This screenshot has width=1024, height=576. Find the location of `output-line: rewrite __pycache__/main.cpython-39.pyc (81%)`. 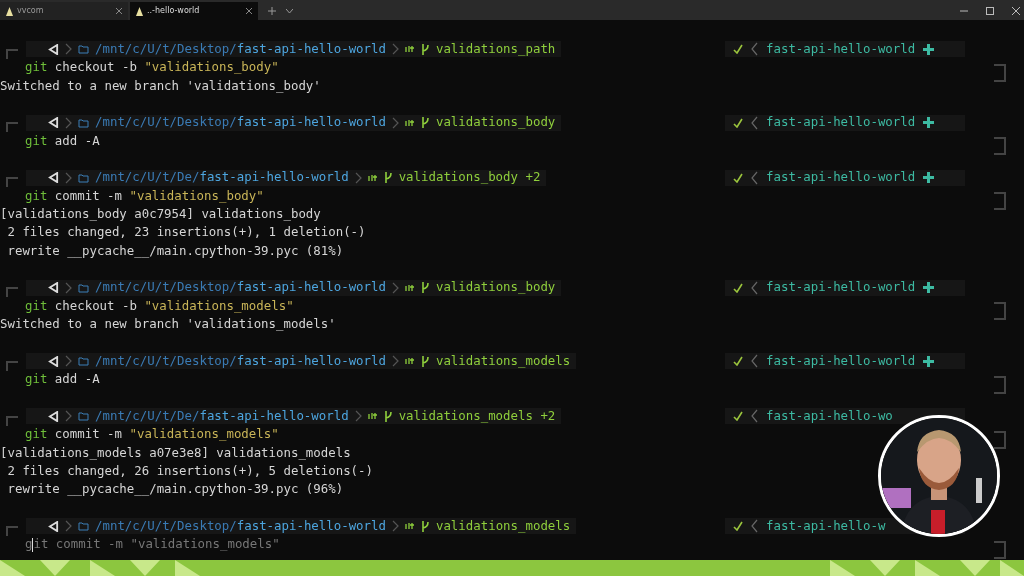

output-line: rewrite __pycache__/main.cpython-39.pyc (81%) is located at coordinates (175, 250).